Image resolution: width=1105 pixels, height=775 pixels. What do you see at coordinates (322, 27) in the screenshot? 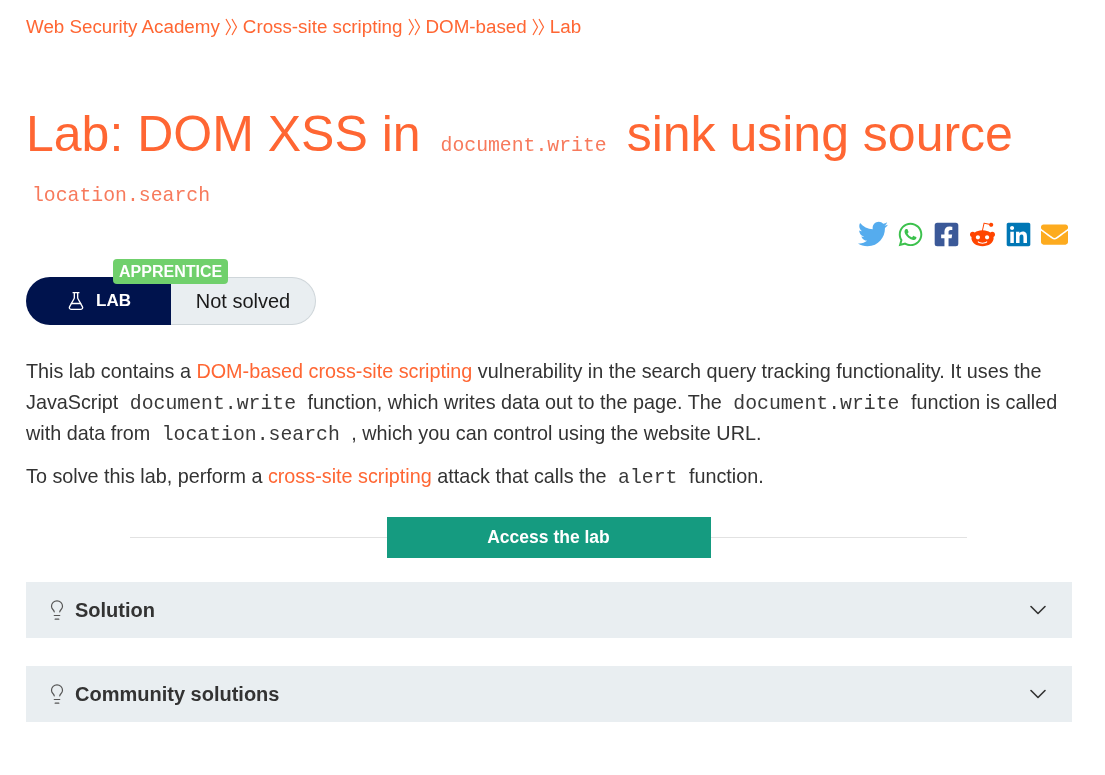
I see `breadcrumb-link: Cross-site scripting` at bounding box center [322, 27].